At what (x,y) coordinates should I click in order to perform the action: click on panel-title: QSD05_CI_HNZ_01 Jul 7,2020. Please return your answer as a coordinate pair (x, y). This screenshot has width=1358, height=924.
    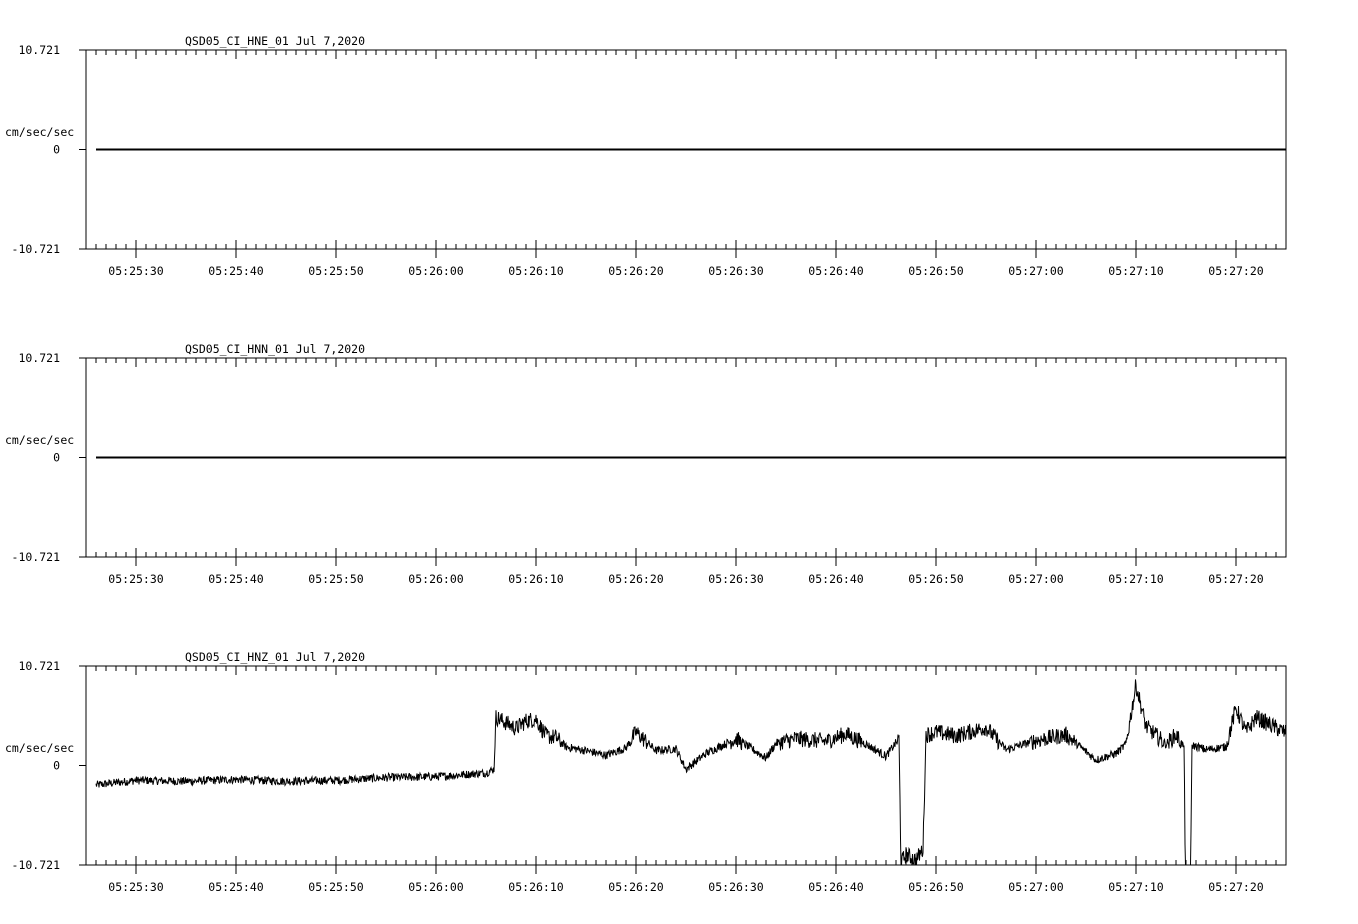
    Looking at the image, I should click on (275, 657).